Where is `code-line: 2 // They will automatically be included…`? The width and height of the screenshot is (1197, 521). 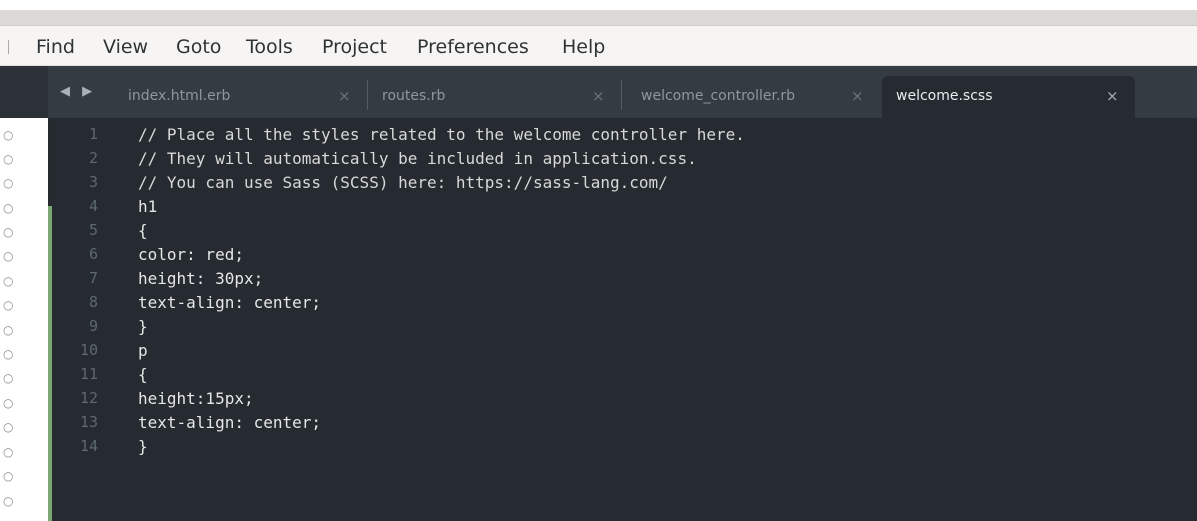 code-line: 2 // They will automatically be included… is located at coordinates (624, 158).